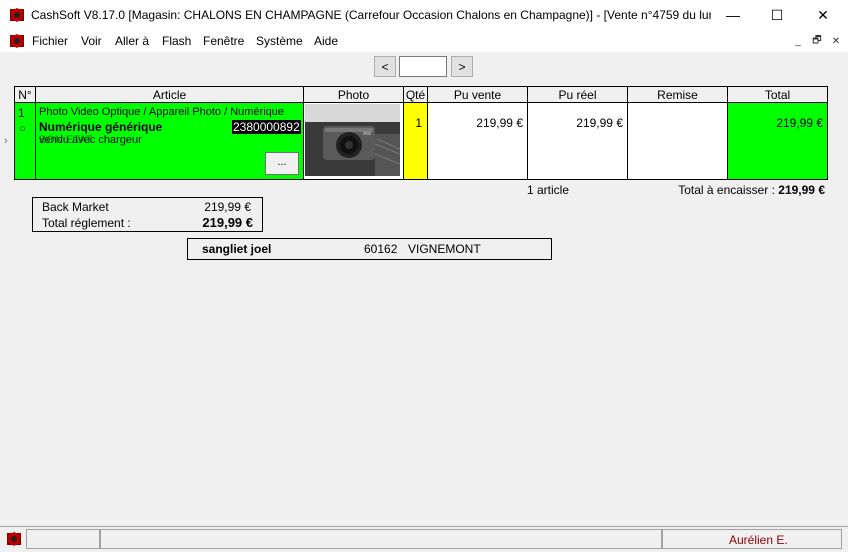 The image size is (848, 552). I want to click on mdi-restore-button: 🗗, so click(817, 41).